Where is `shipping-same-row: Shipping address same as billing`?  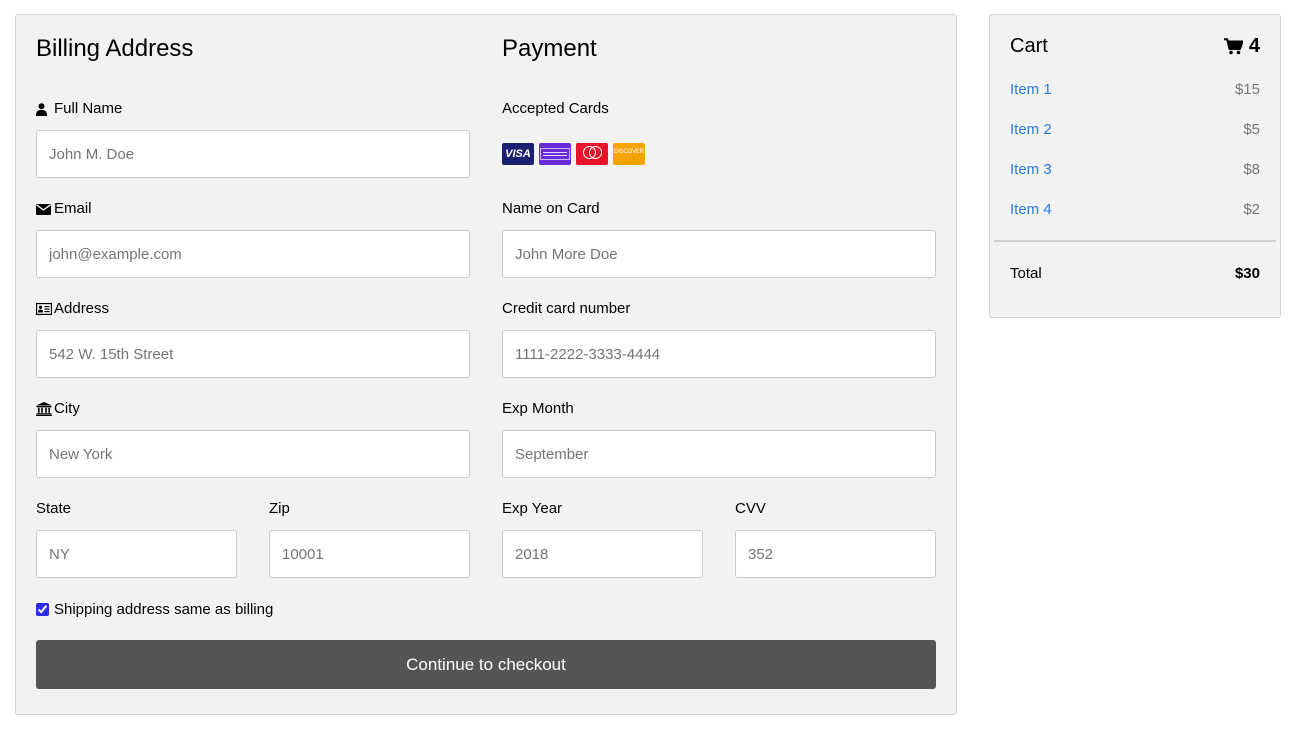 shipping-same-row: Shipping address same as billing is located at coordinates (154, 609).